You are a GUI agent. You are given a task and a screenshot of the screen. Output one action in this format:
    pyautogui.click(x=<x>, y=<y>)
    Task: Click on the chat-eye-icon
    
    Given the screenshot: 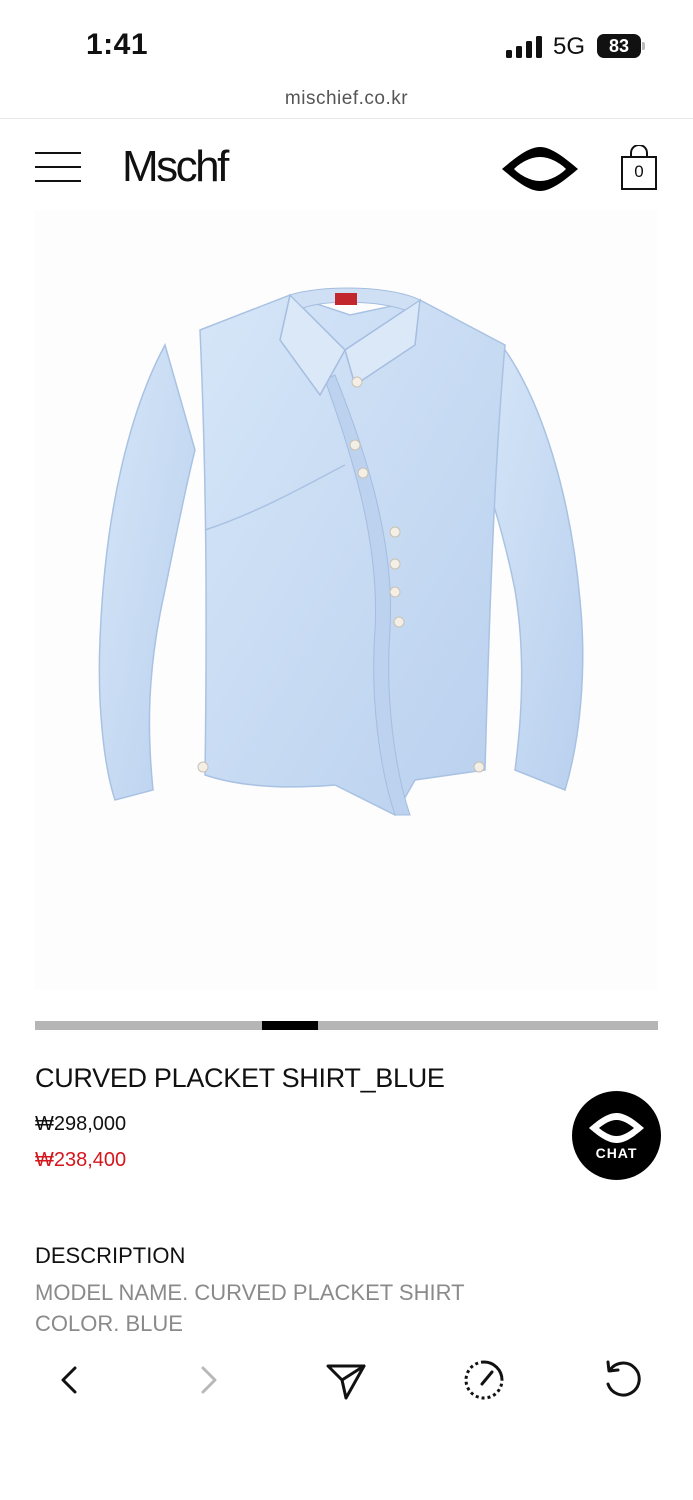 What is the action you would take?
    pyautogui.click(x=616, y=1128)
    